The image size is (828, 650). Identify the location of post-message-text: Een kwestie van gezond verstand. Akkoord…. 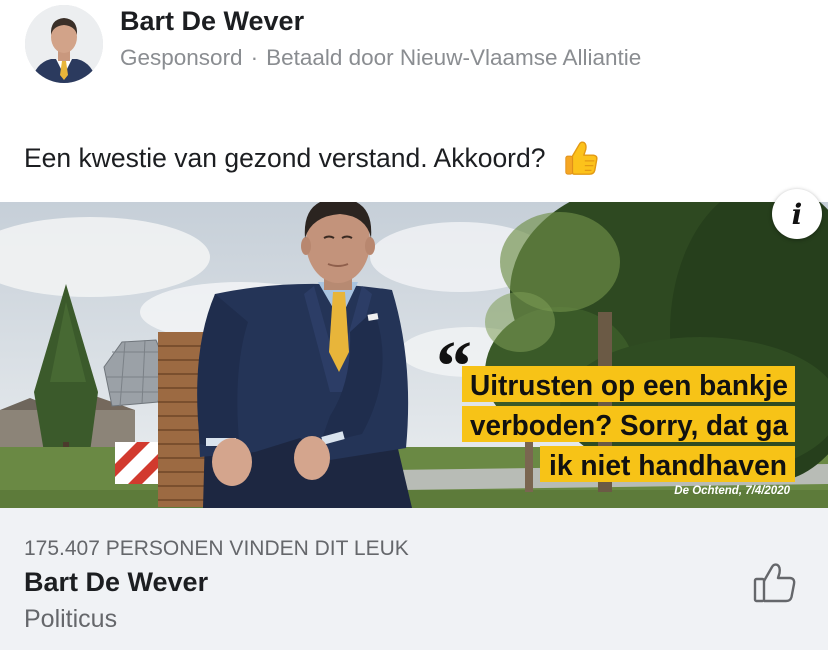
(285, 158).